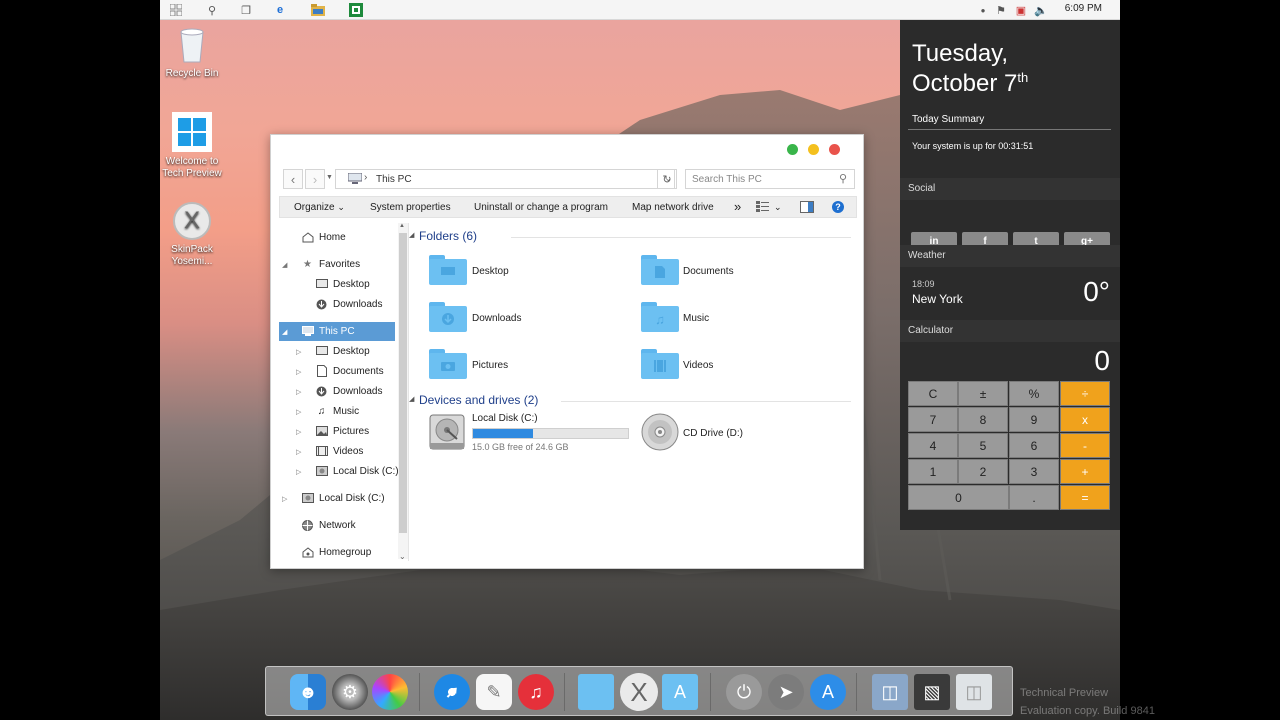 This screenshot has width=1280, height=720. Describe the element at coordinates (478, 400) in the screenshot. I see `devices-group-header: Devices and drives (2)` at that location.